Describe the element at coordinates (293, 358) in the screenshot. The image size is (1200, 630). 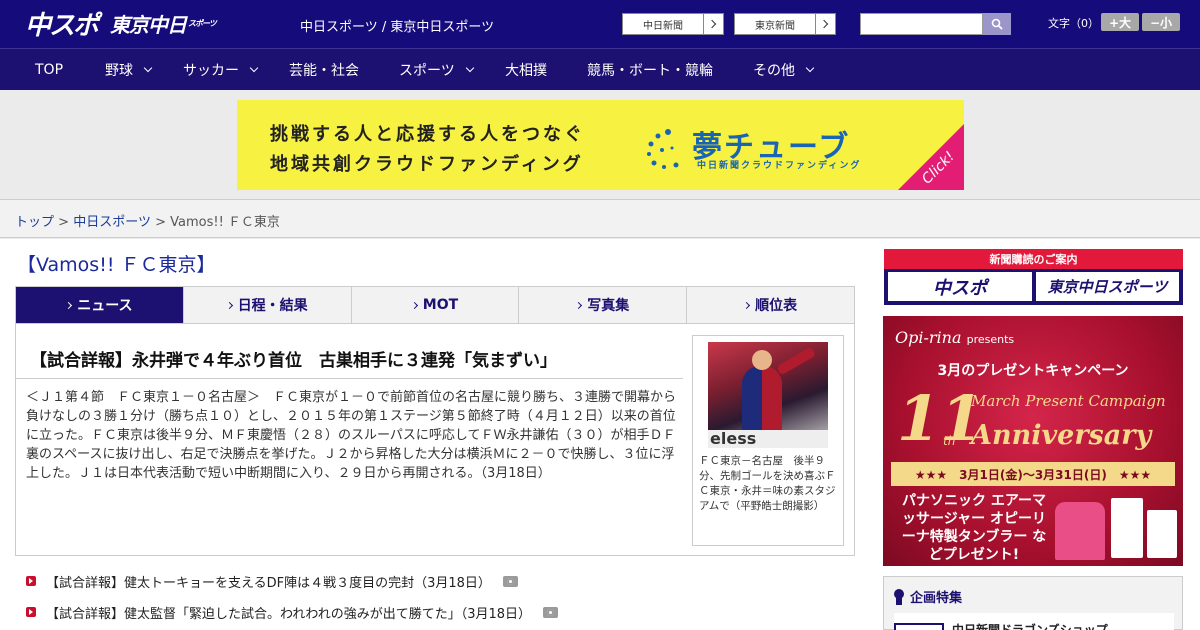
I see `article-headline: 【試合詳報】永井弾で４年ぶり首位 古巣相手に３連発「気まずい」` at that location.